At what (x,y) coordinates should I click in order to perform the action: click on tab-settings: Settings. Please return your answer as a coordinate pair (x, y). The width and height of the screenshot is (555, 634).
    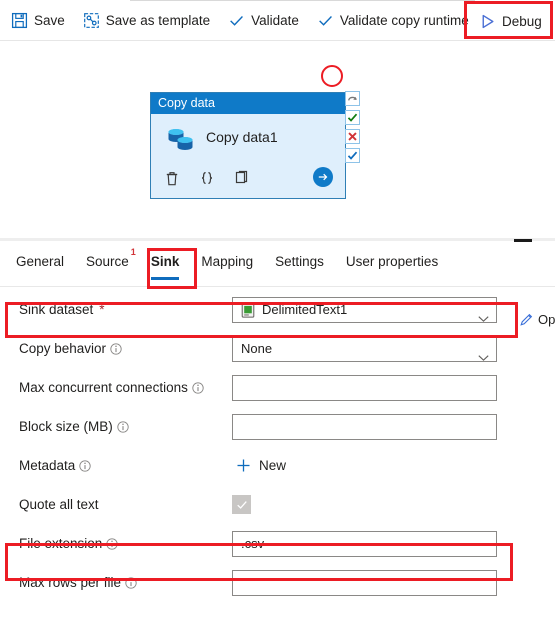
    Looking at the image, I should click on (299, 262).